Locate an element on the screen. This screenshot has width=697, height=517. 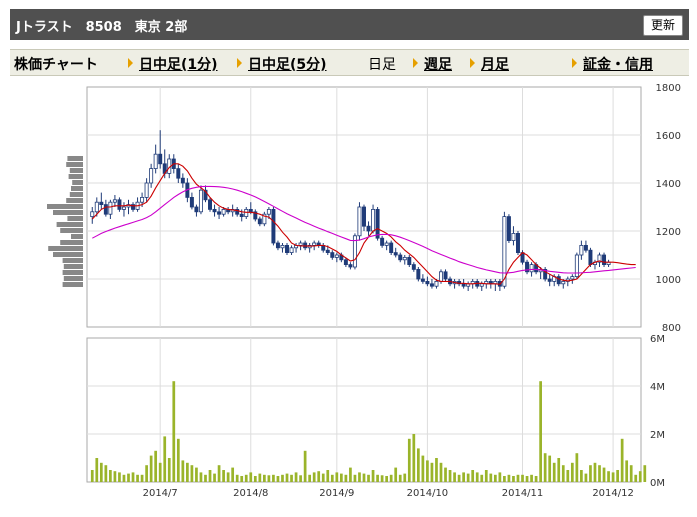
price-tick-label: 1000 is located at coordinates (668, 280).